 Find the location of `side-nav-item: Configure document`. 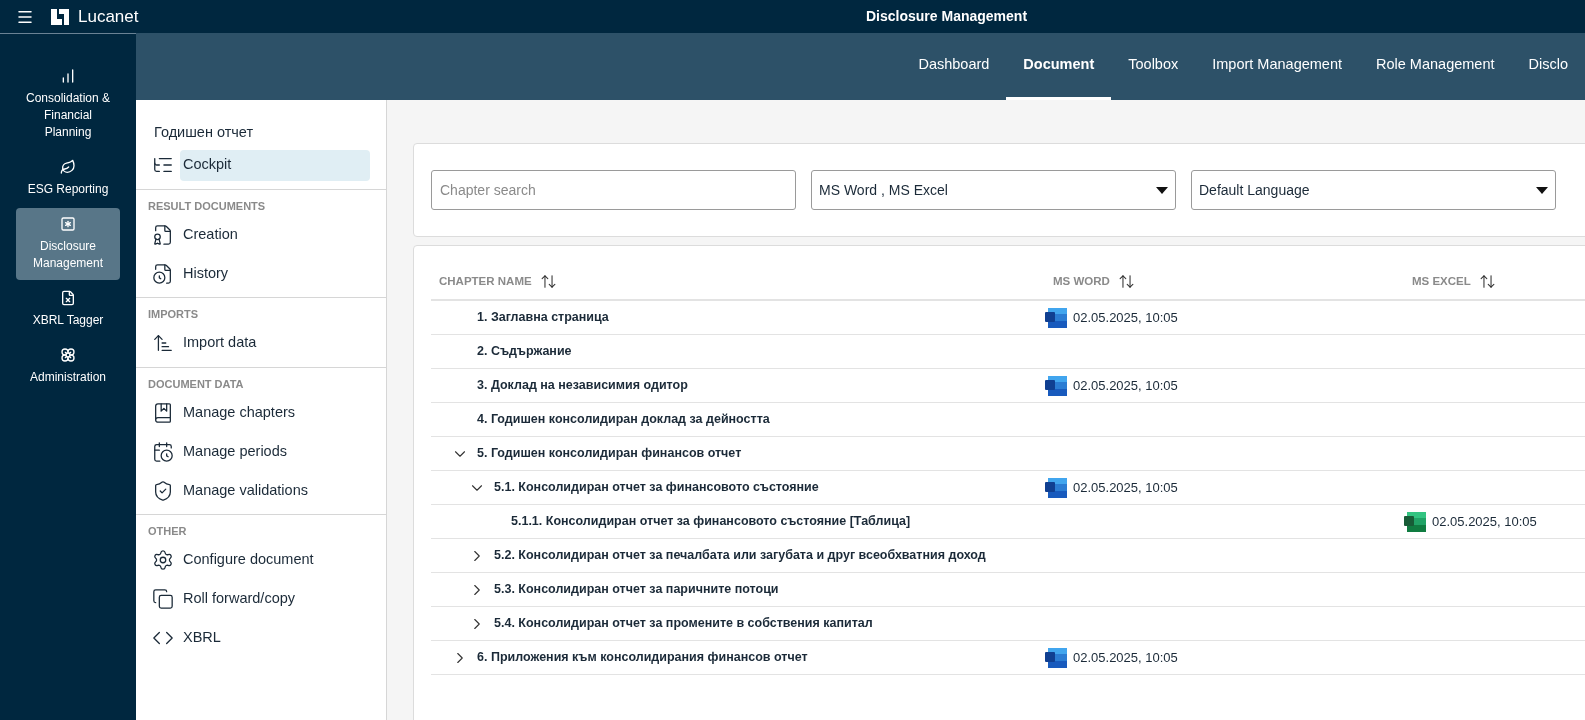

side-nav-item: Configure document is located at coordinates (275, 560).